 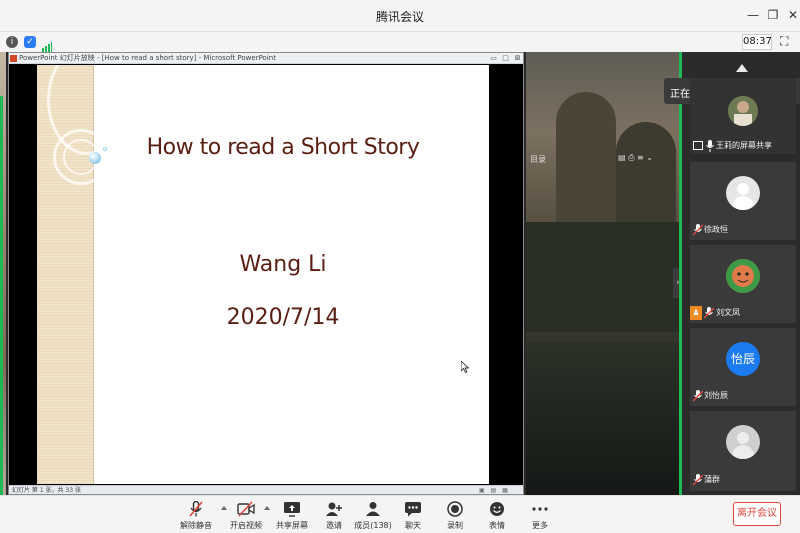 I want to click on meeting-timer: 08:37, so click(x=757, y=42).